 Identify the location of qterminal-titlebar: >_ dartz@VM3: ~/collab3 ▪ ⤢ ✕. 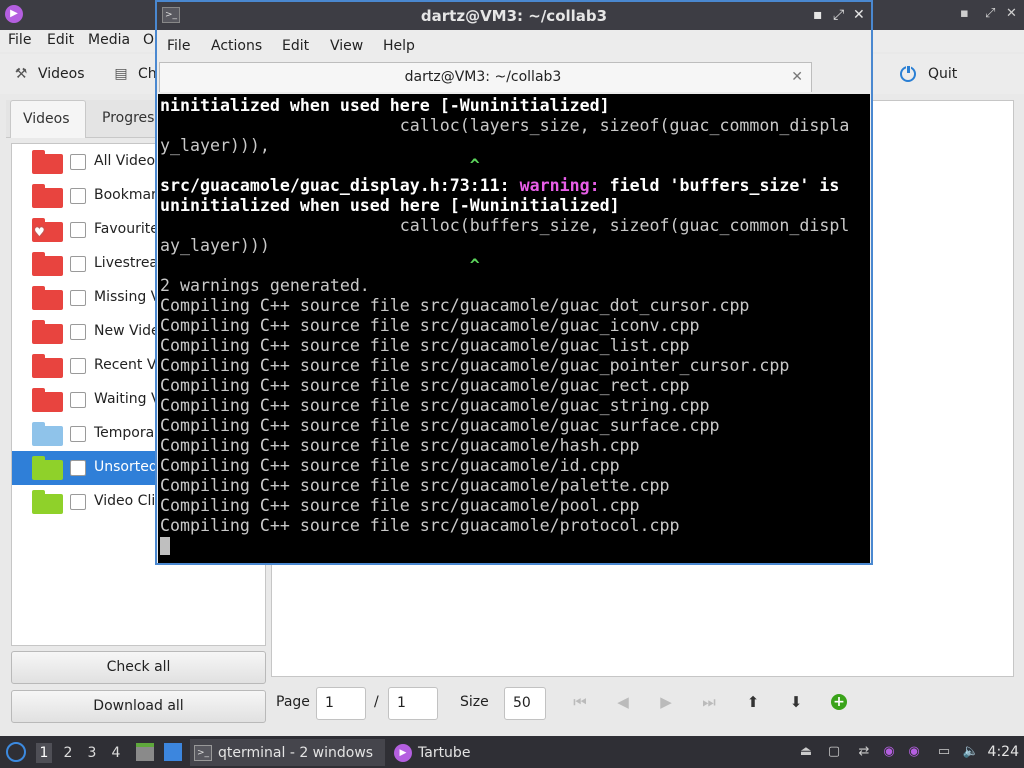
(514, 16).